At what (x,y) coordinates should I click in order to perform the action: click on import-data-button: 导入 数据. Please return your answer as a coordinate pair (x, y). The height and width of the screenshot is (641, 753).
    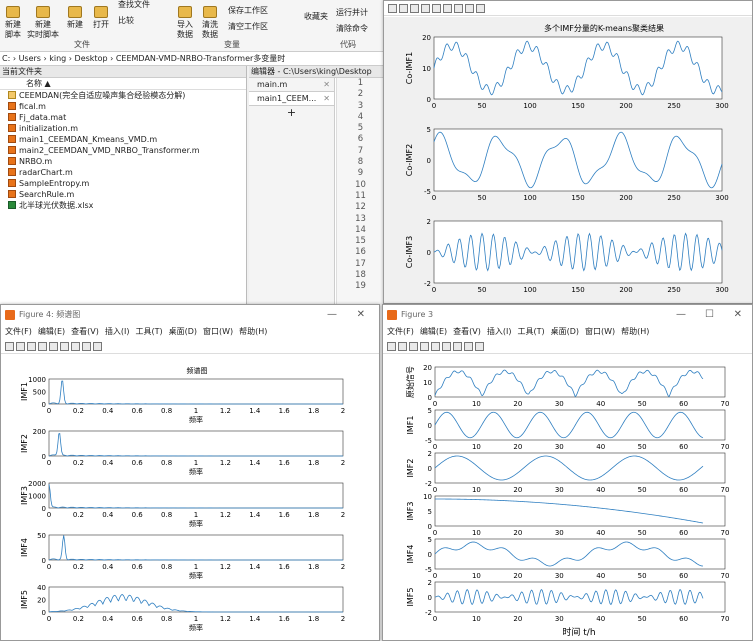
    Looking at the image, I should click on (185, 23).